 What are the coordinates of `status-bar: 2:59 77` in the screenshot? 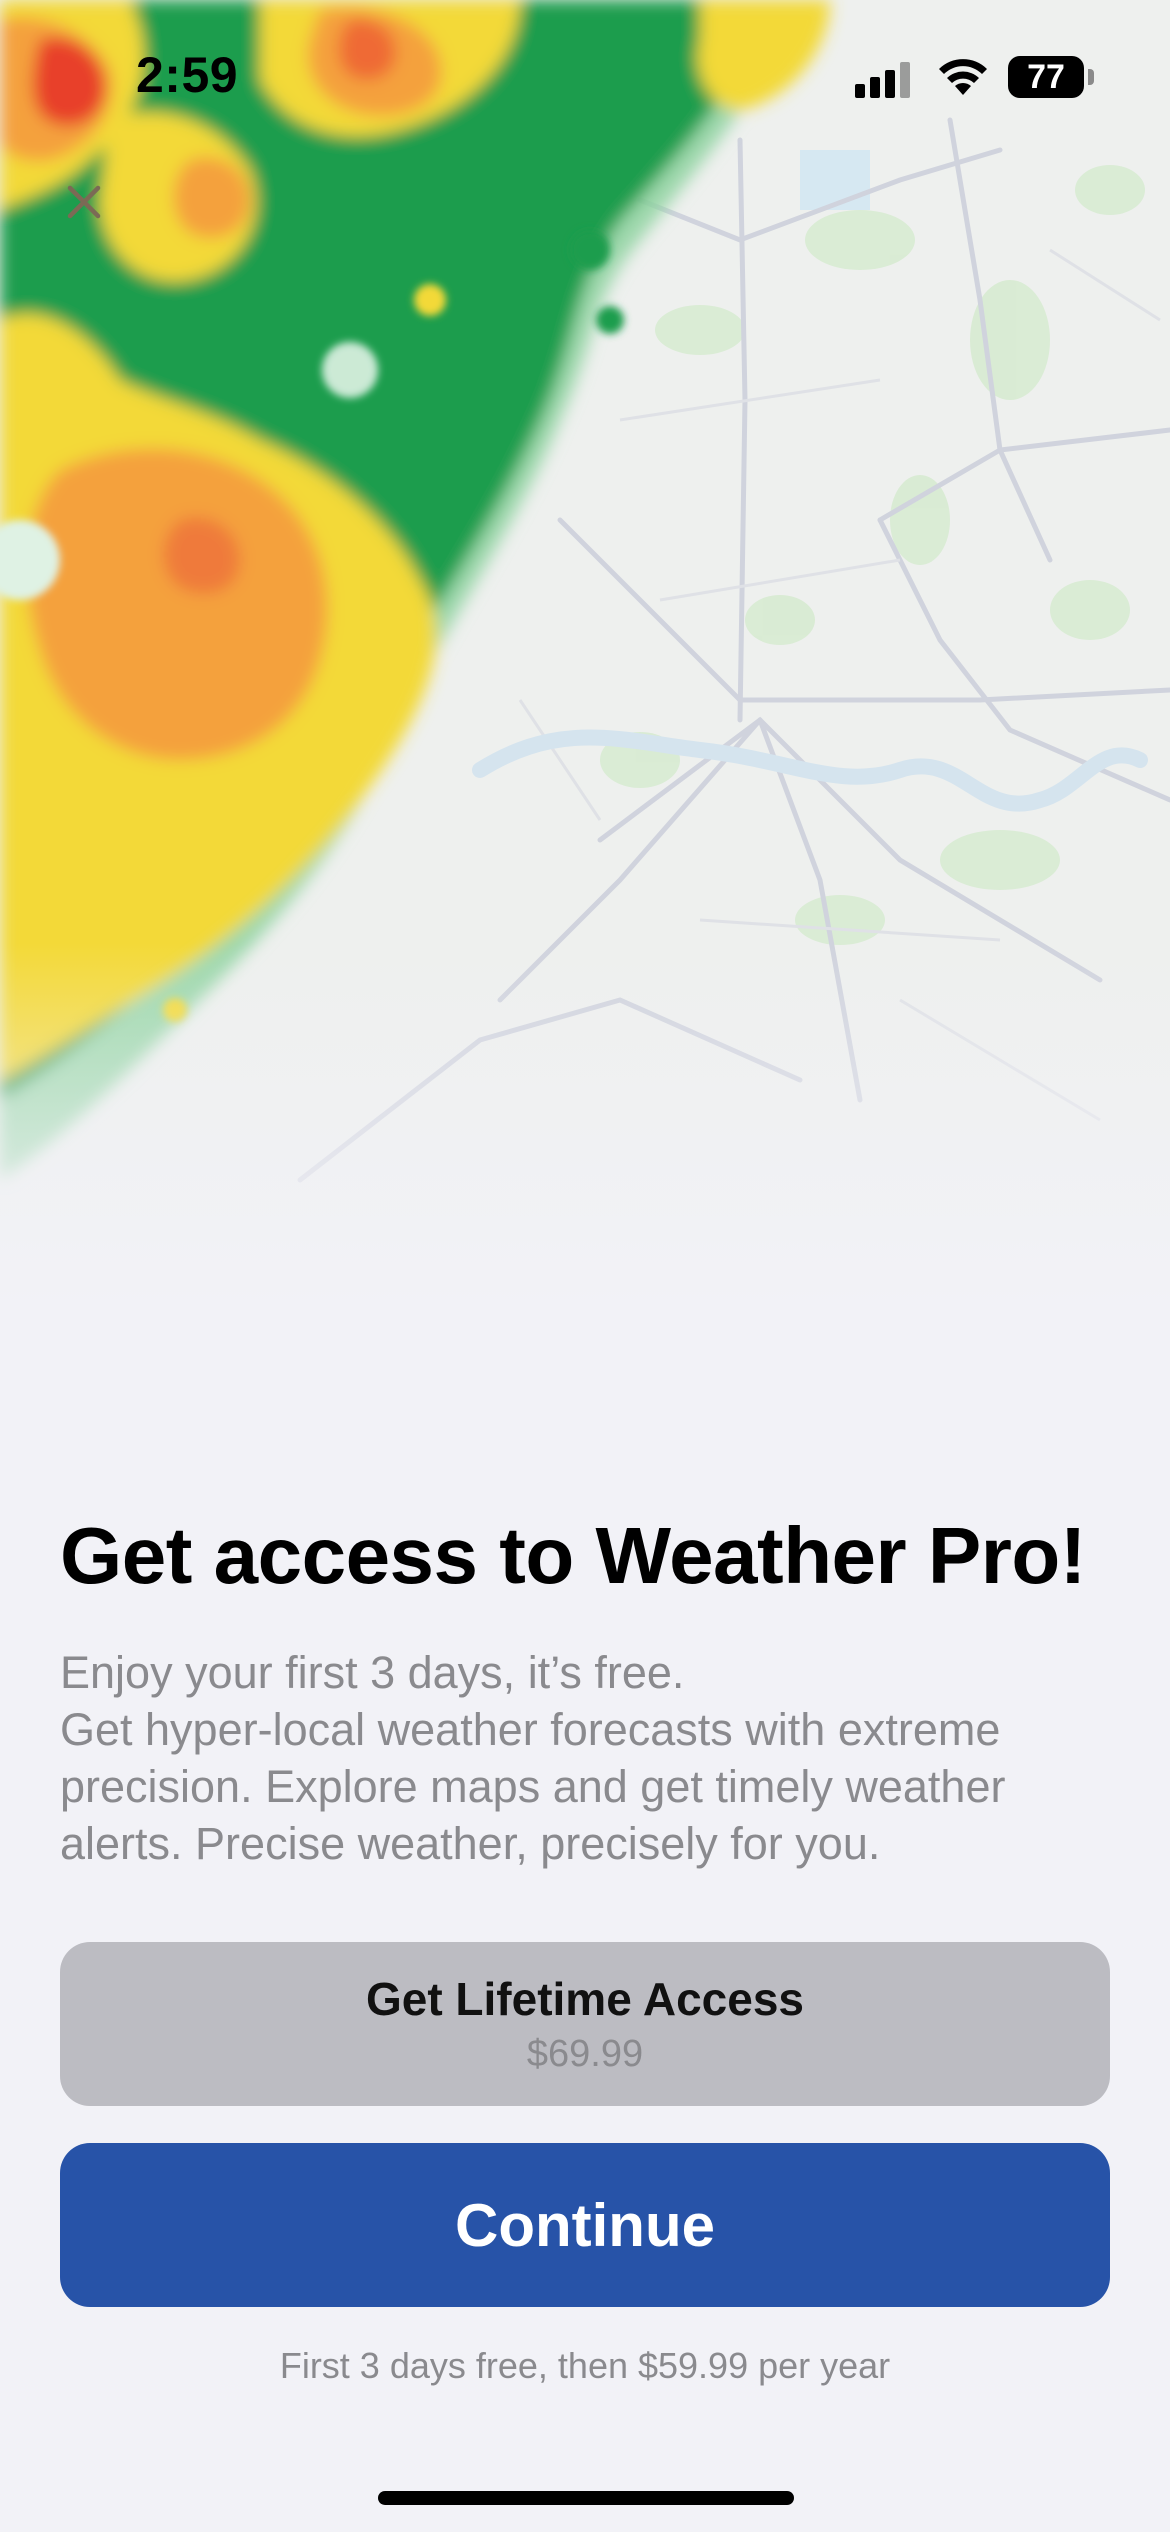 It's located at (585, 75).